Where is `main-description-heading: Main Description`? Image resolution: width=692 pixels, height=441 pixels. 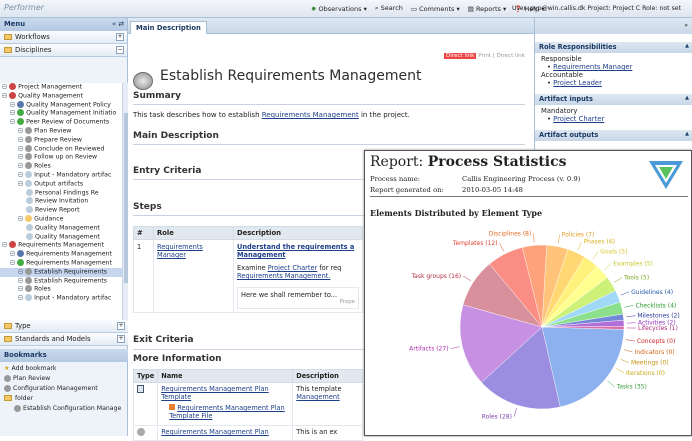 main-description-heading: Main Description is located at coordinates (176, 136).